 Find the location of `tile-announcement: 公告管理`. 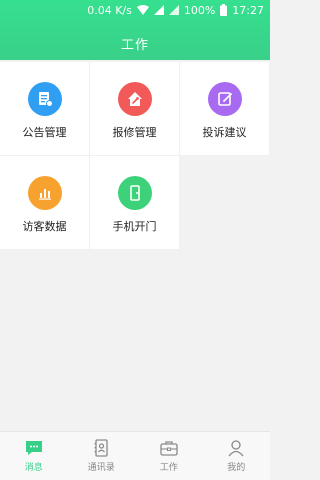

tile-announcement: 公告管理 is located at coordinates (45, 109).